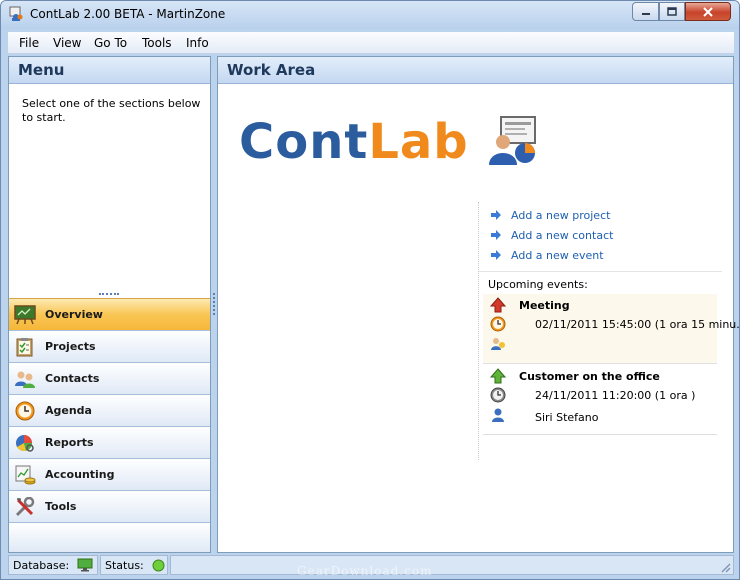 The width and height of the screenshot is (740, 580). Describe the element at coordinates (600, 271) in the screenshot. I see `events-separator` at that location.